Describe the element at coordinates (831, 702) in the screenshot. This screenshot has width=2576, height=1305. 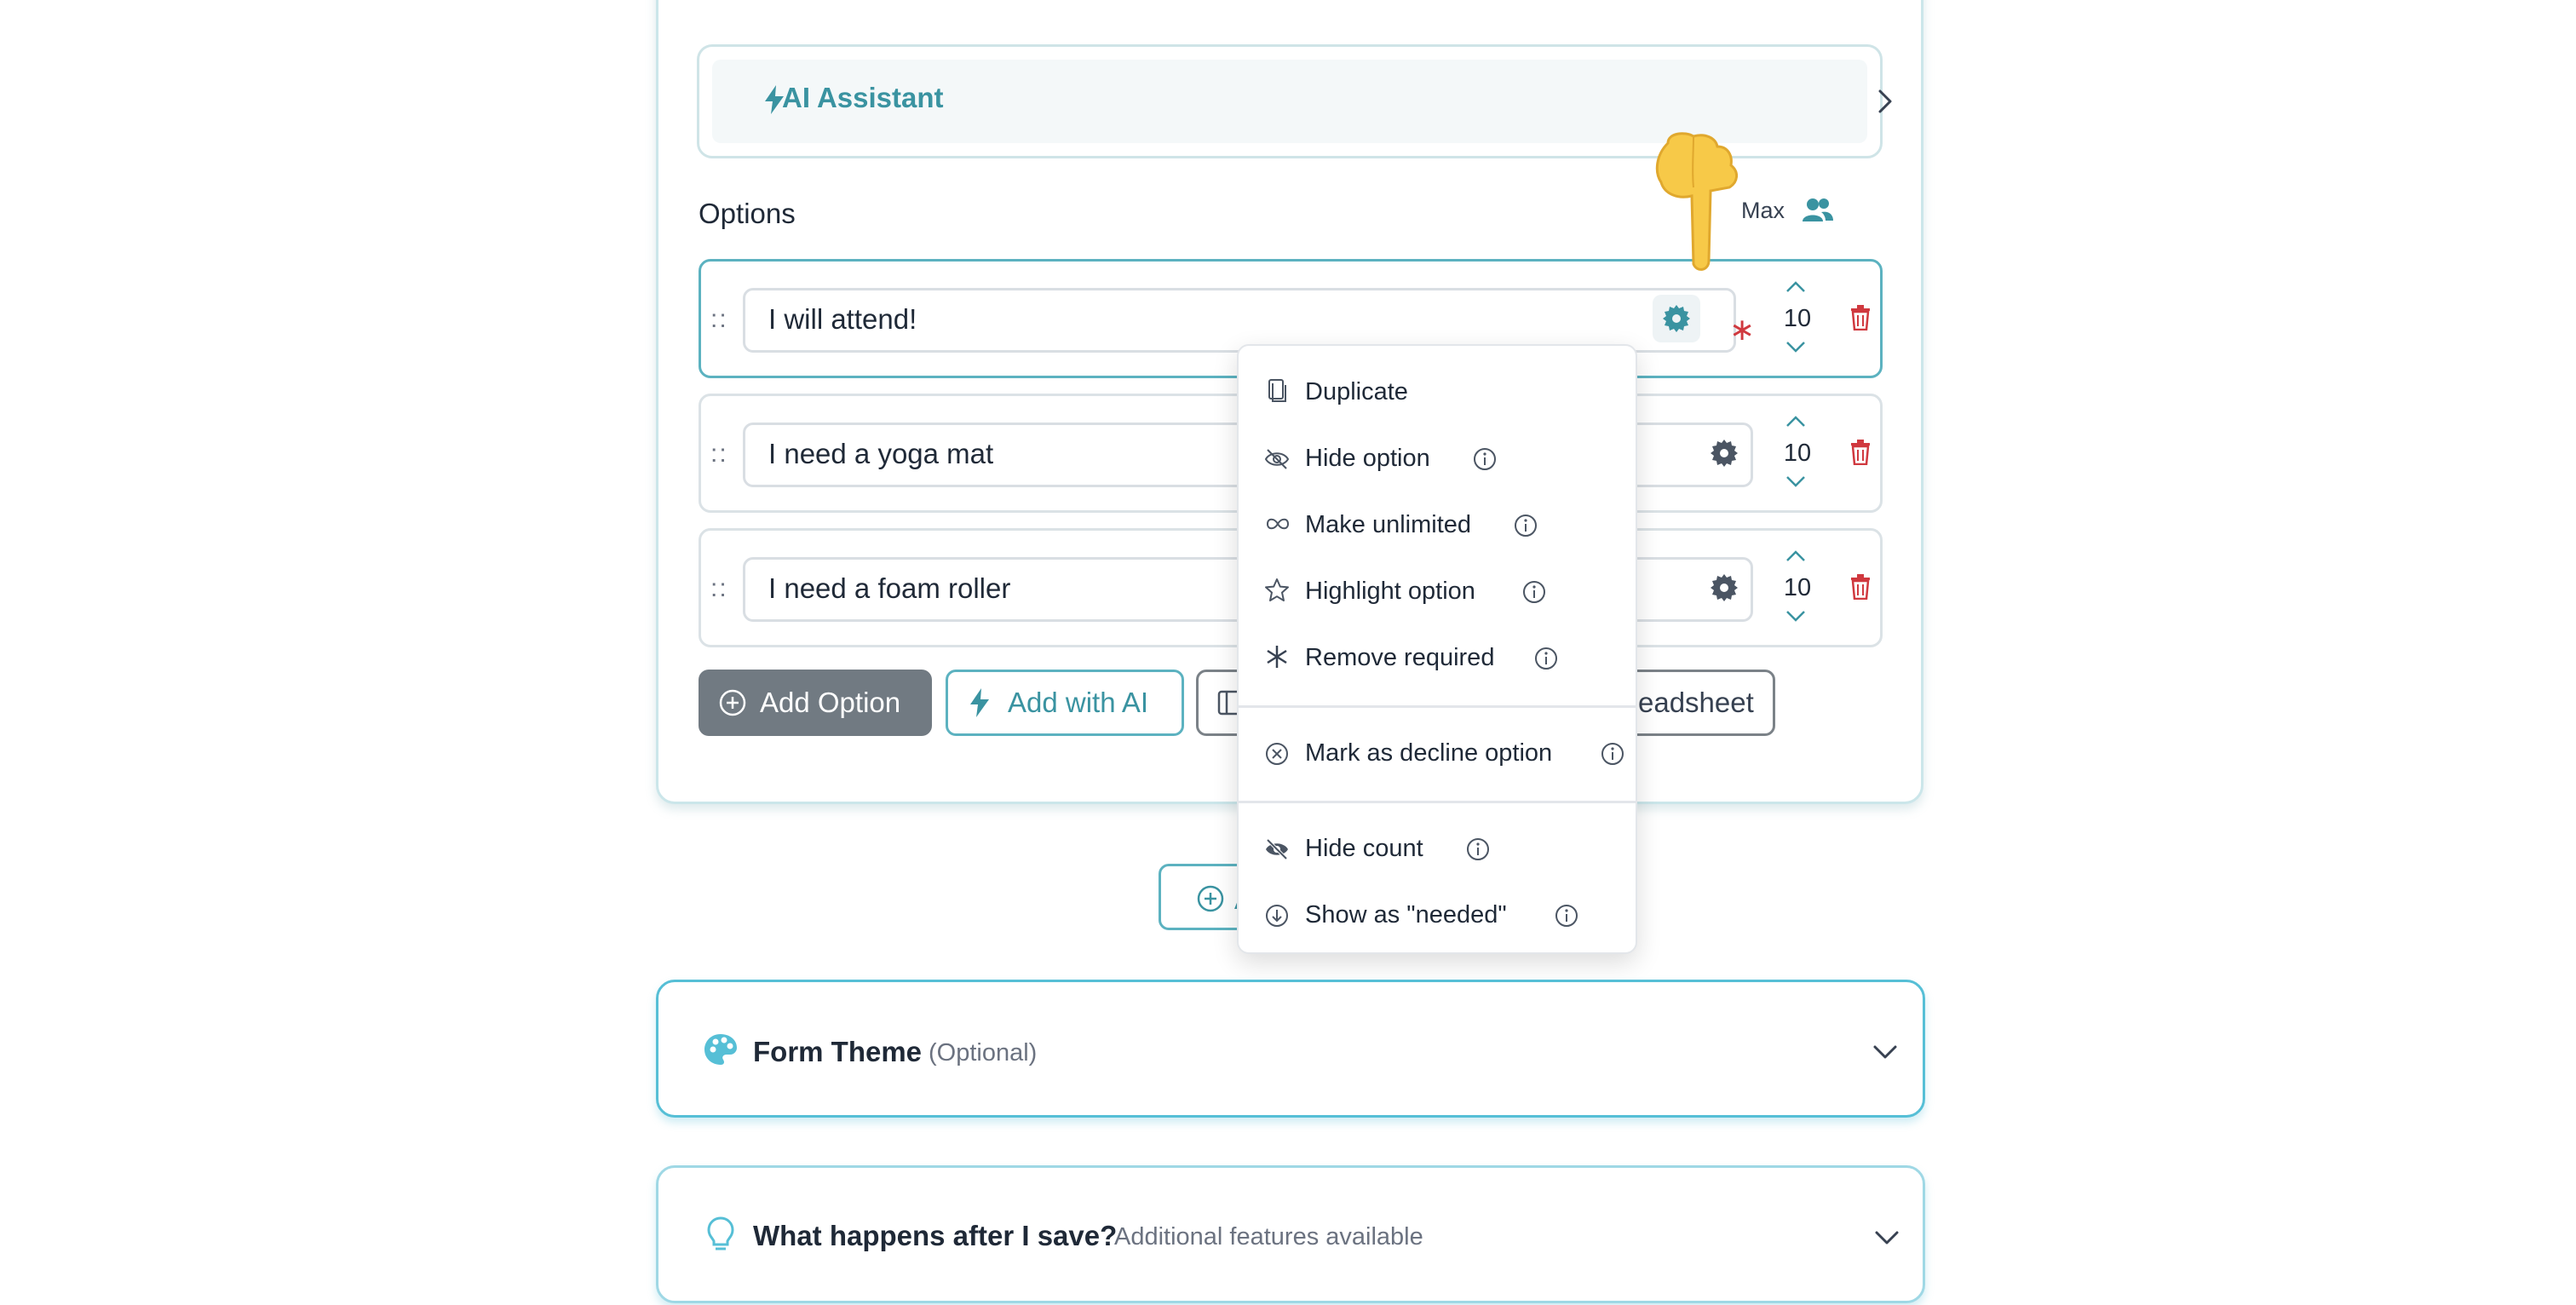
I see `add-option-label: Add Option` at that location.